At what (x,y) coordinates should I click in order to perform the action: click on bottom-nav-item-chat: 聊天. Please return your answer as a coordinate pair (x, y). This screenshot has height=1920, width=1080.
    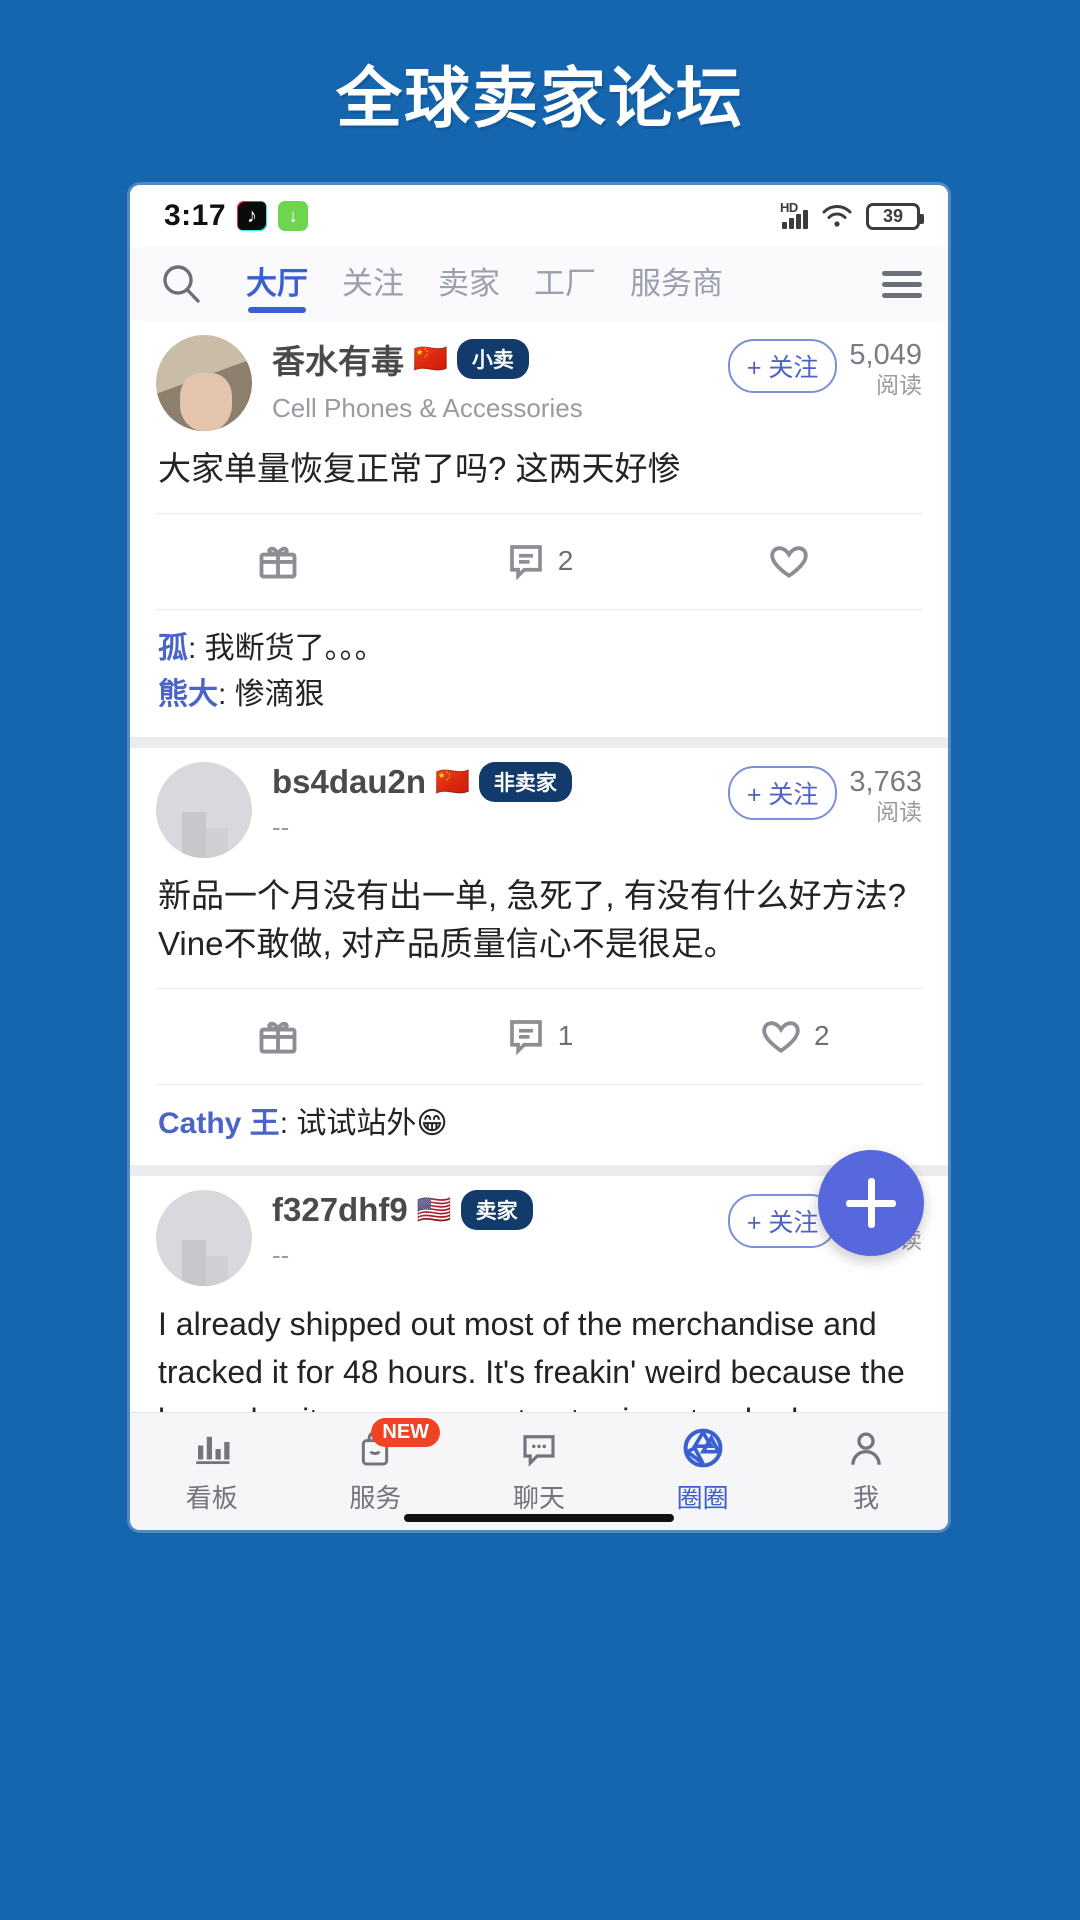
    Looking at the image, I should click on (539, 1469).